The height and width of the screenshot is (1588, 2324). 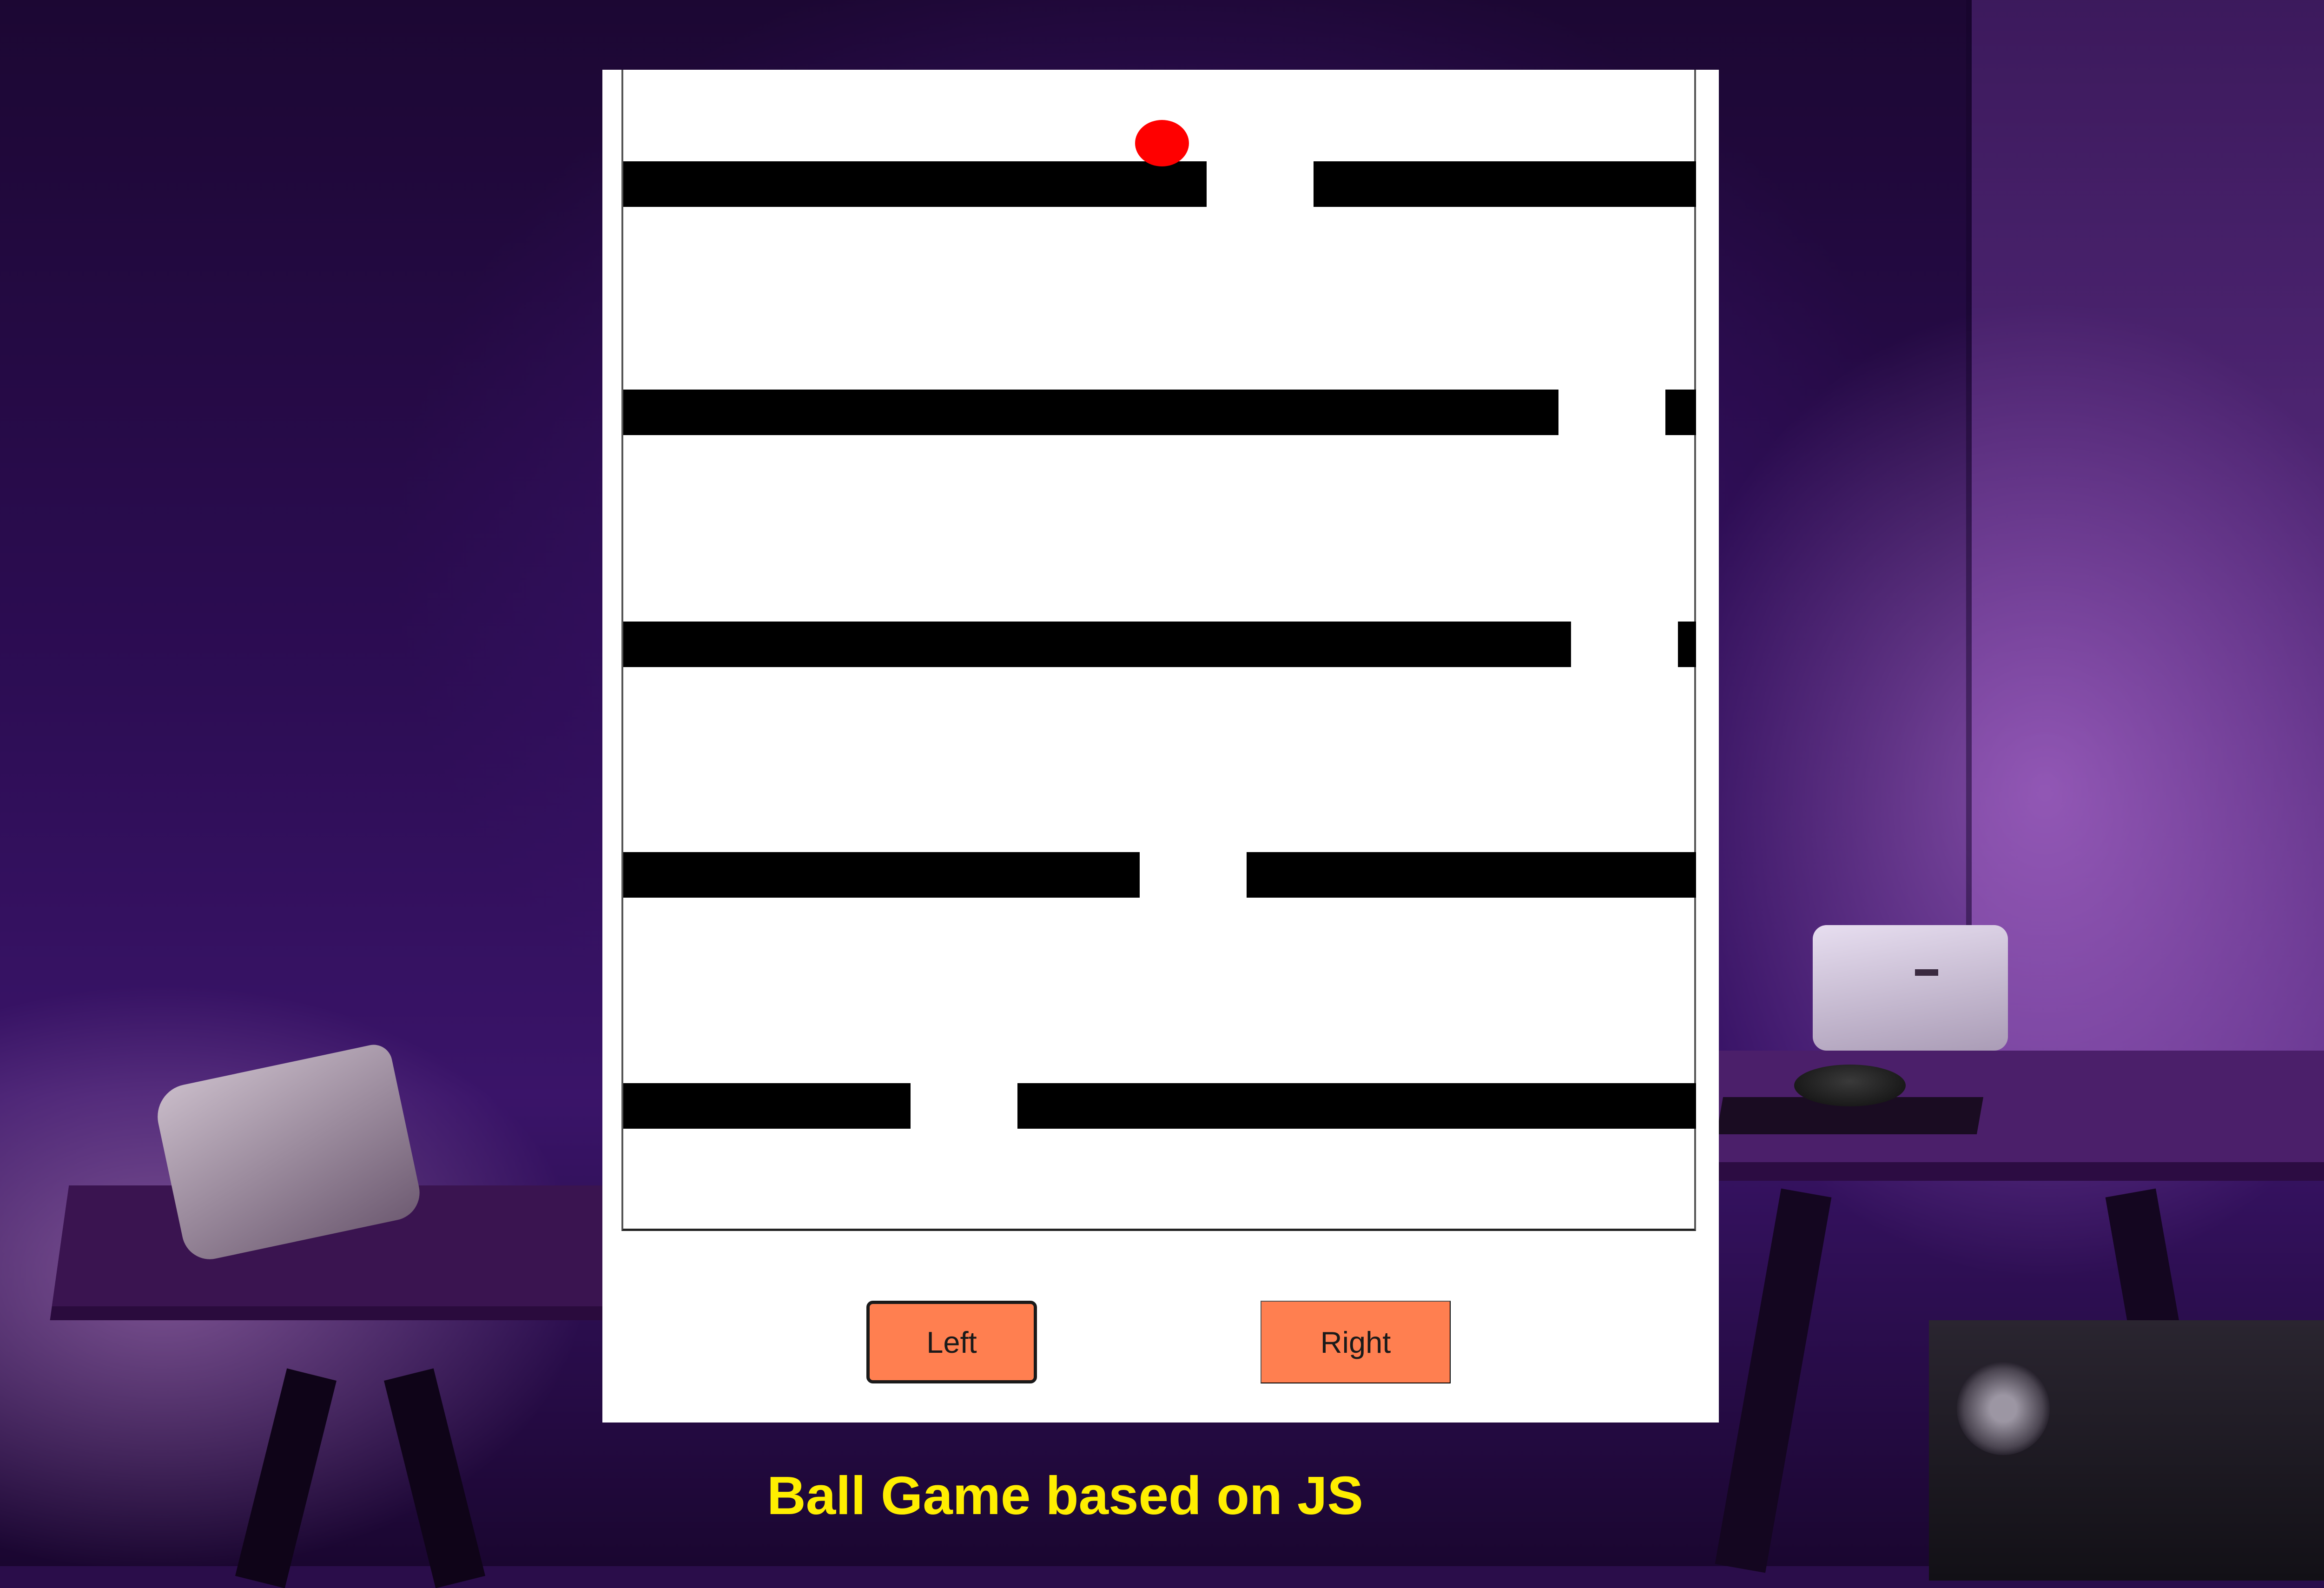 What do you see at coordinates (2148, 534) in the screenshot?
I see `background-wall` at bounding box center [2148, 534].